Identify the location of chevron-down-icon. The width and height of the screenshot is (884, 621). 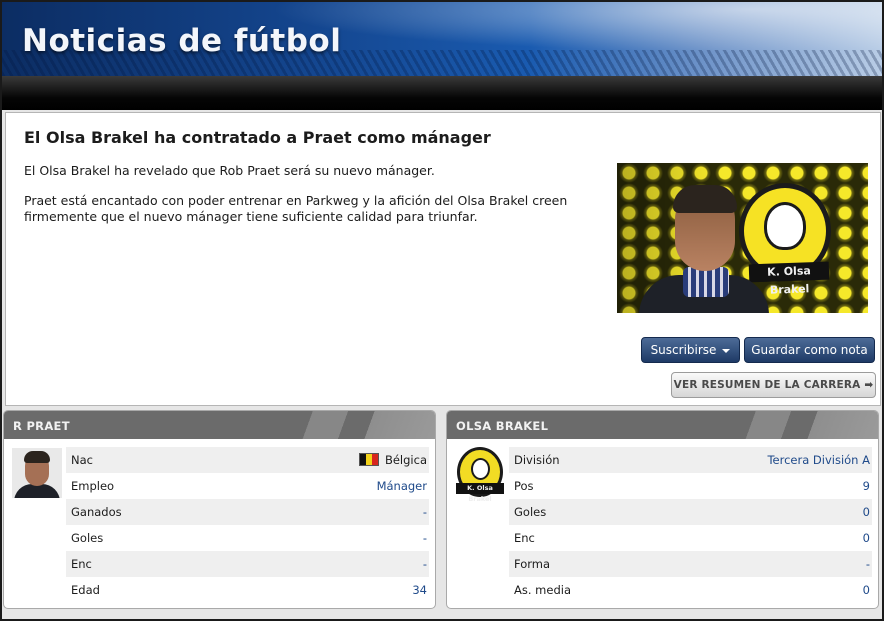
(726, 350).